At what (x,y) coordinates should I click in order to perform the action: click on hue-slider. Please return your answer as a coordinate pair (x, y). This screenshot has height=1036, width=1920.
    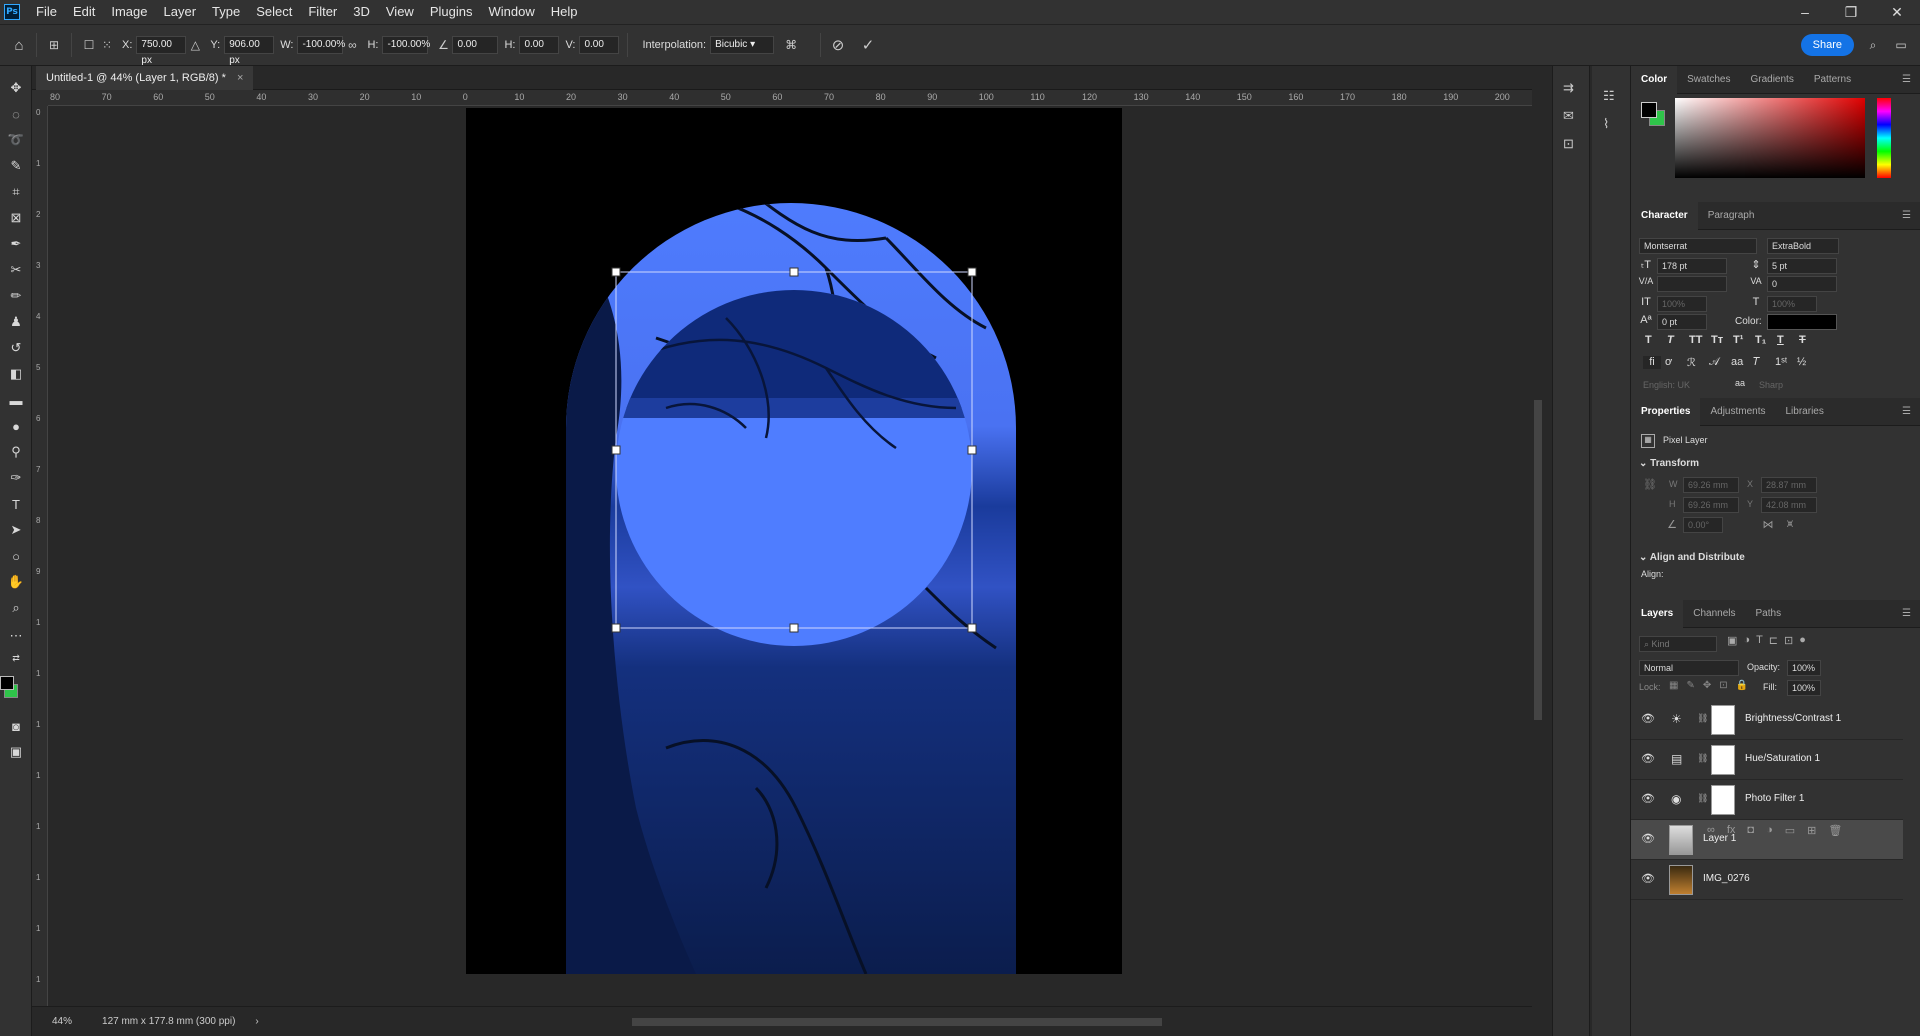
    Looking at the image, I should click on (1884, 138).